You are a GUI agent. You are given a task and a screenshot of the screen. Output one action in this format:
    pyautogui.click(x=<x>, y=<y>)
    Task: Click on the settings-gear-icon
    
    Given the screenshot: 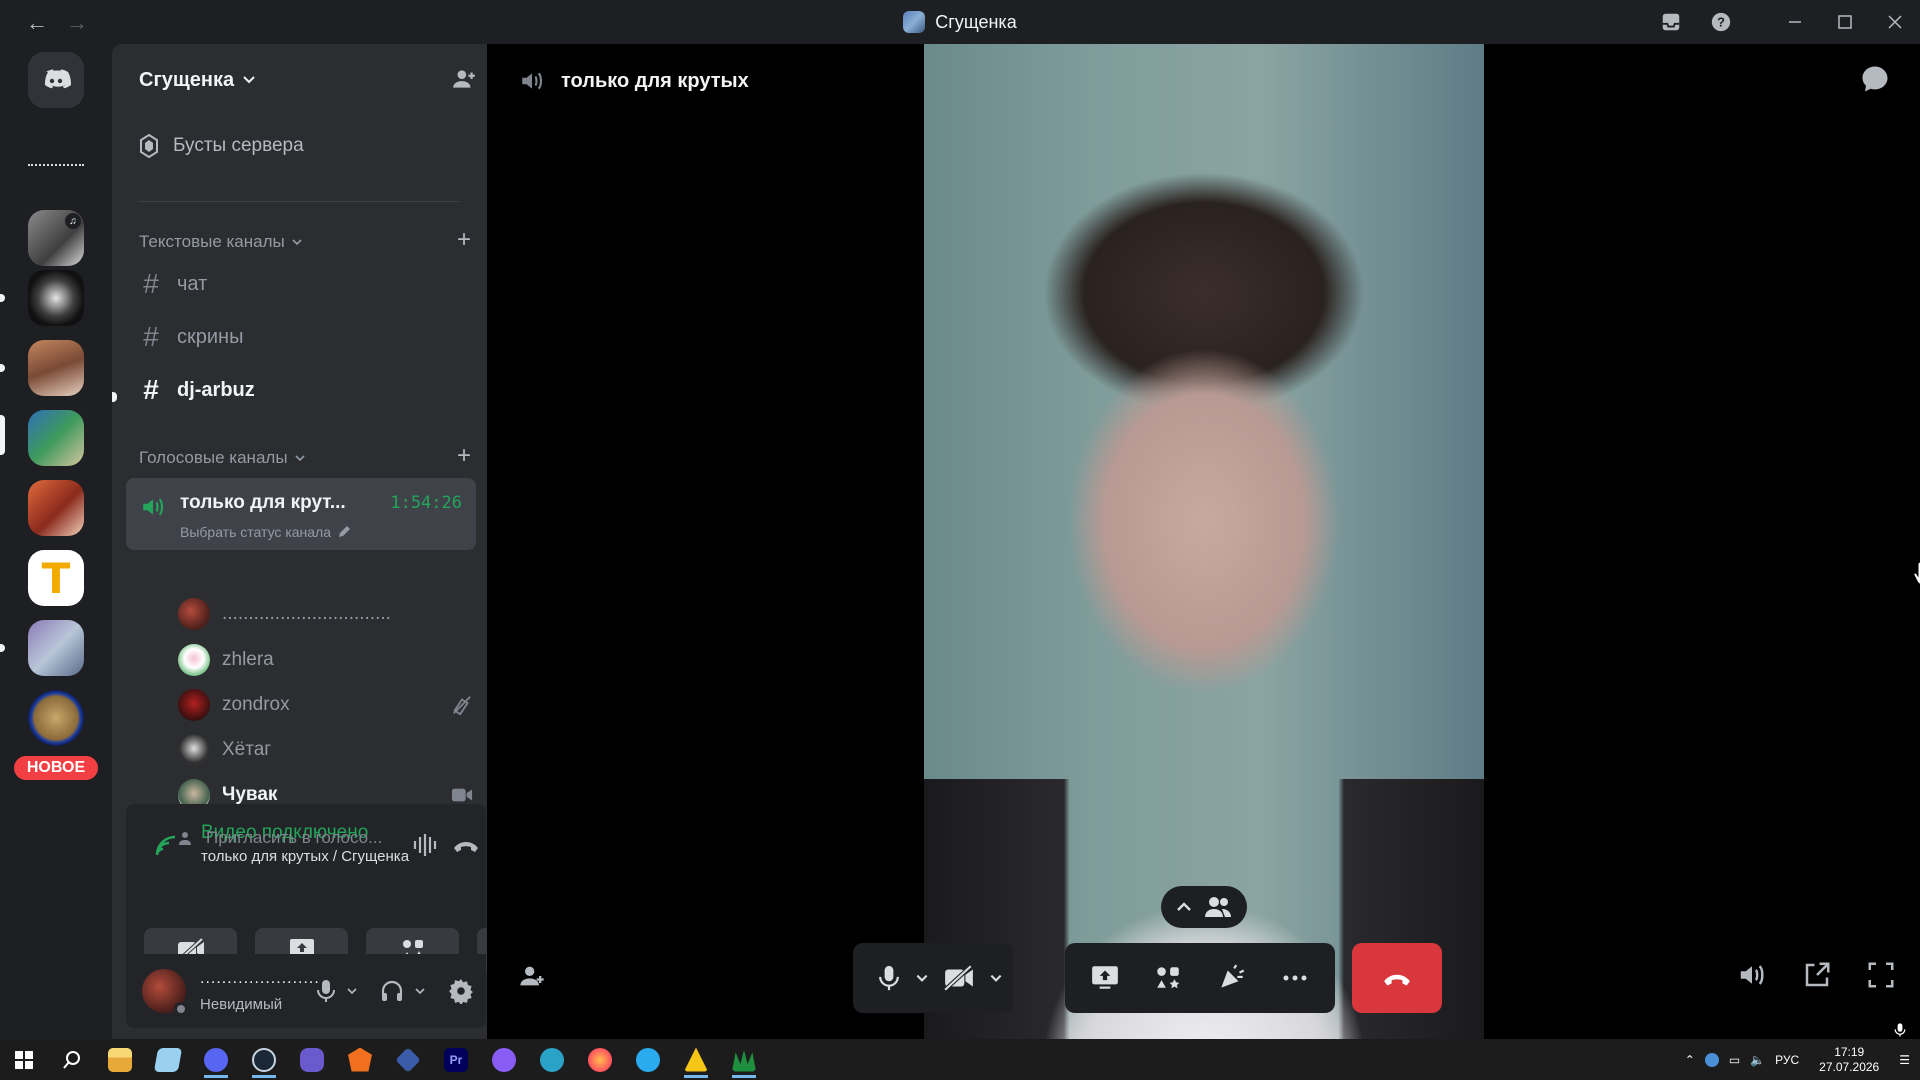 What is the action you would take?
    pyautogui.click(x=461, y=991)
    